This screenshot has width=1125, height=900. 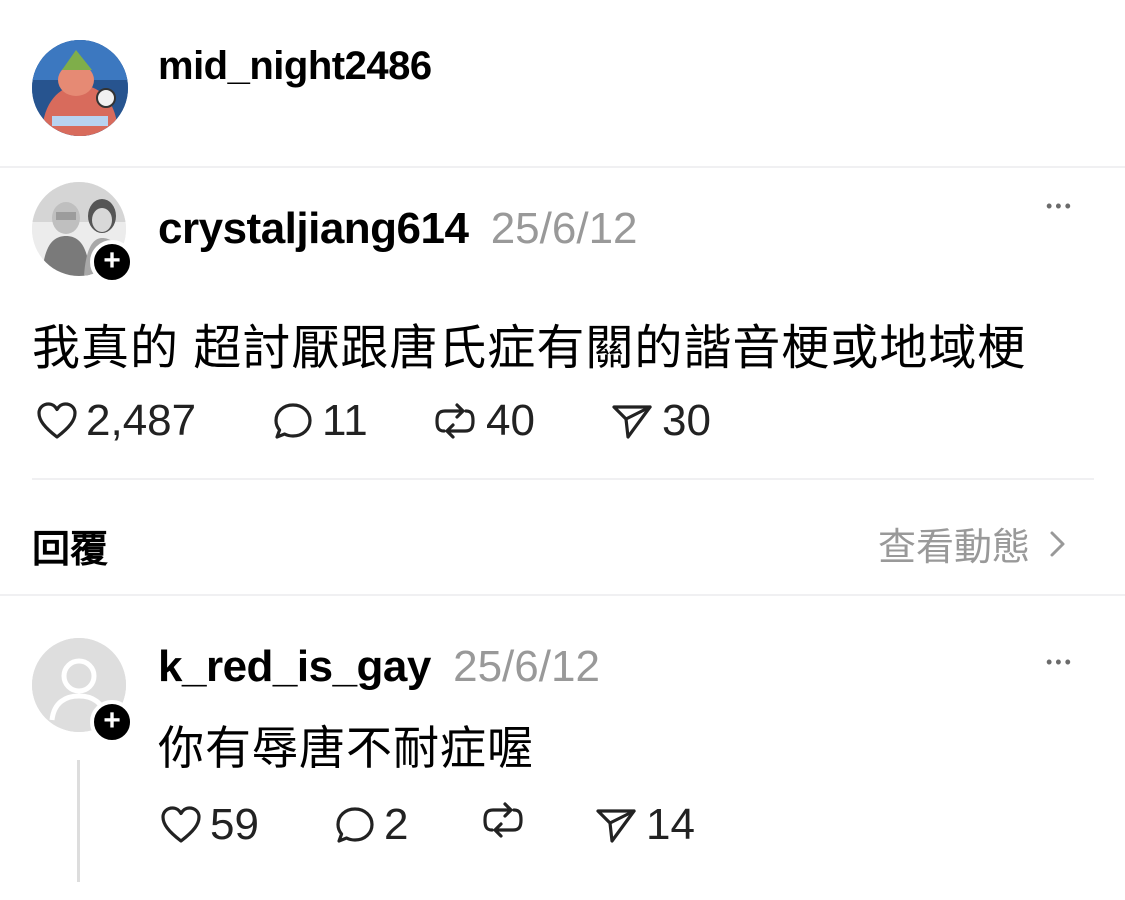 I want to click on post-share-button: 30, so click(x=660, y=421).